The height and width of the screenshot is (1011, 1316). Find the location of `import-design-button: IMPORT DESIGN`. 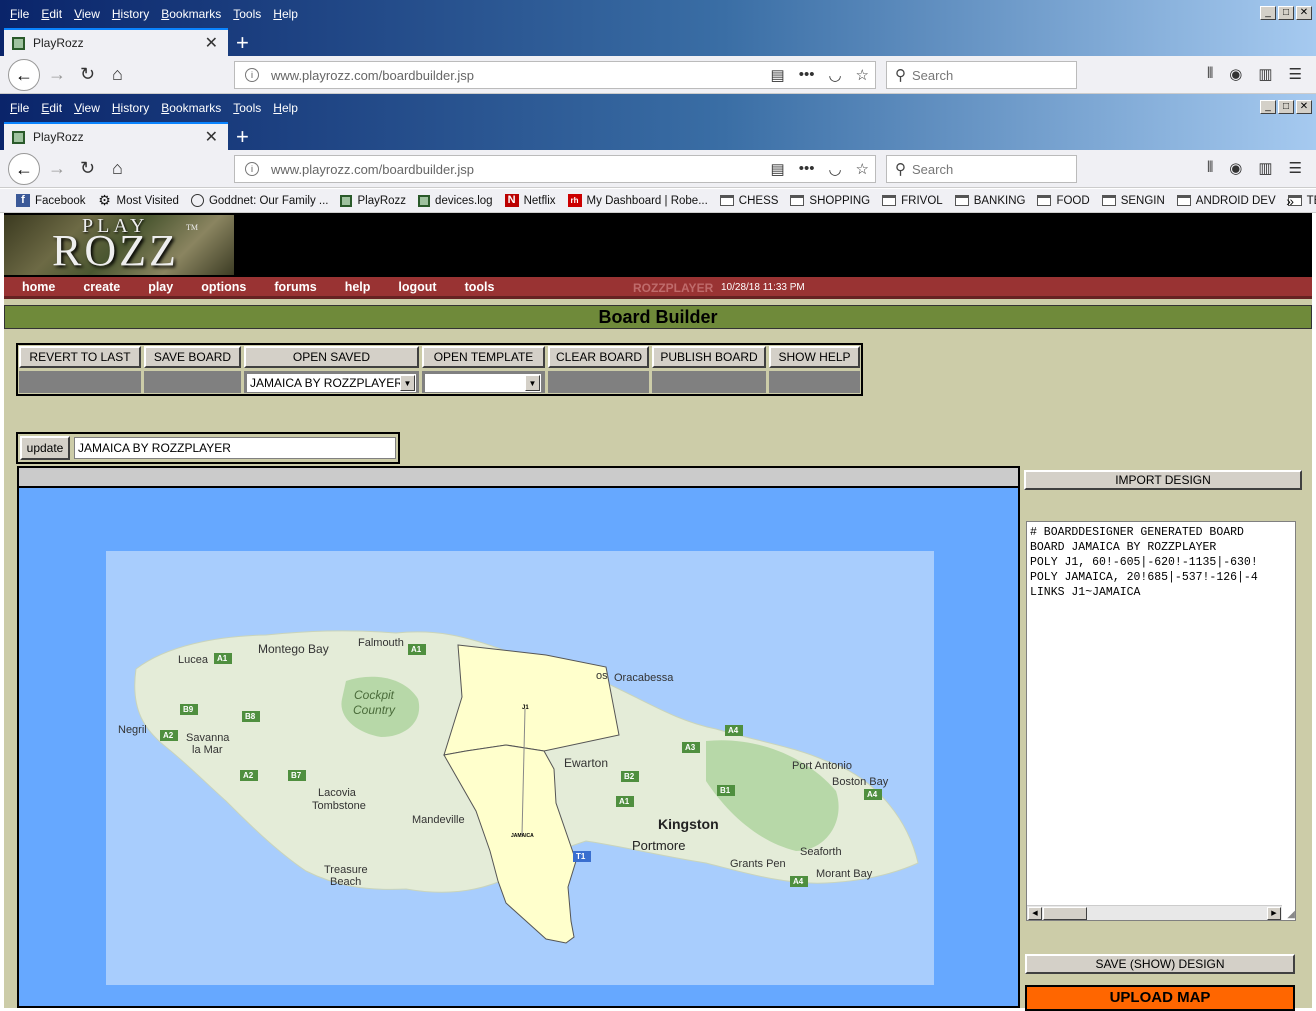

import-design-button: IMPORT DESIGN is located at coordinates (1163, 480).